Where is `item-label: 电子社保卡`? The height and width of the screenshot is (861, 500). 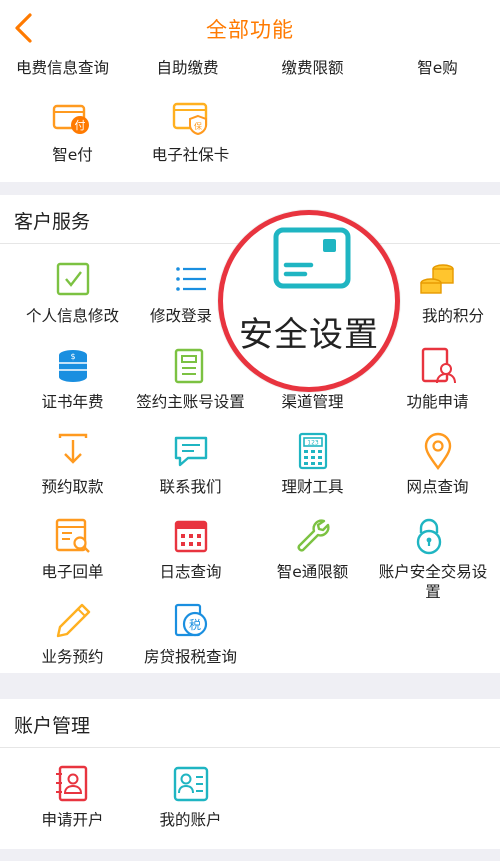
item-label: 电子社保卡 is located at coordinates (190, 155).